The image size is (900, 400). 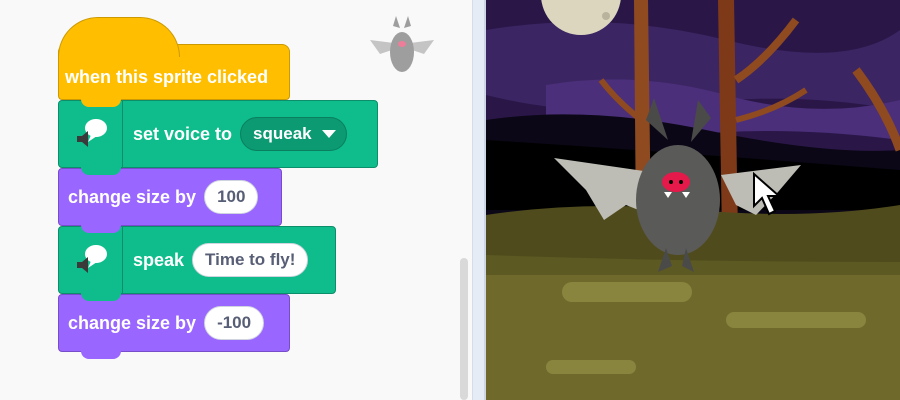 I want to click on voice-dropdown-value: squeak, so click(x=282, y=133).